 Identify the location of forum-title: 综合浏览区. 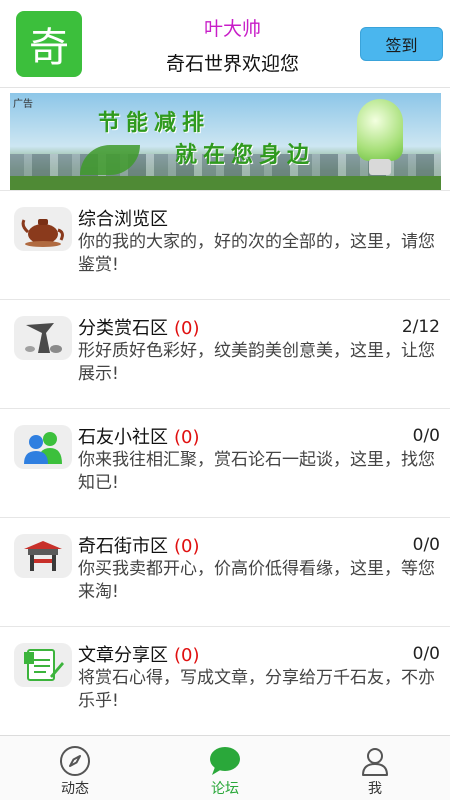
(126, 218).